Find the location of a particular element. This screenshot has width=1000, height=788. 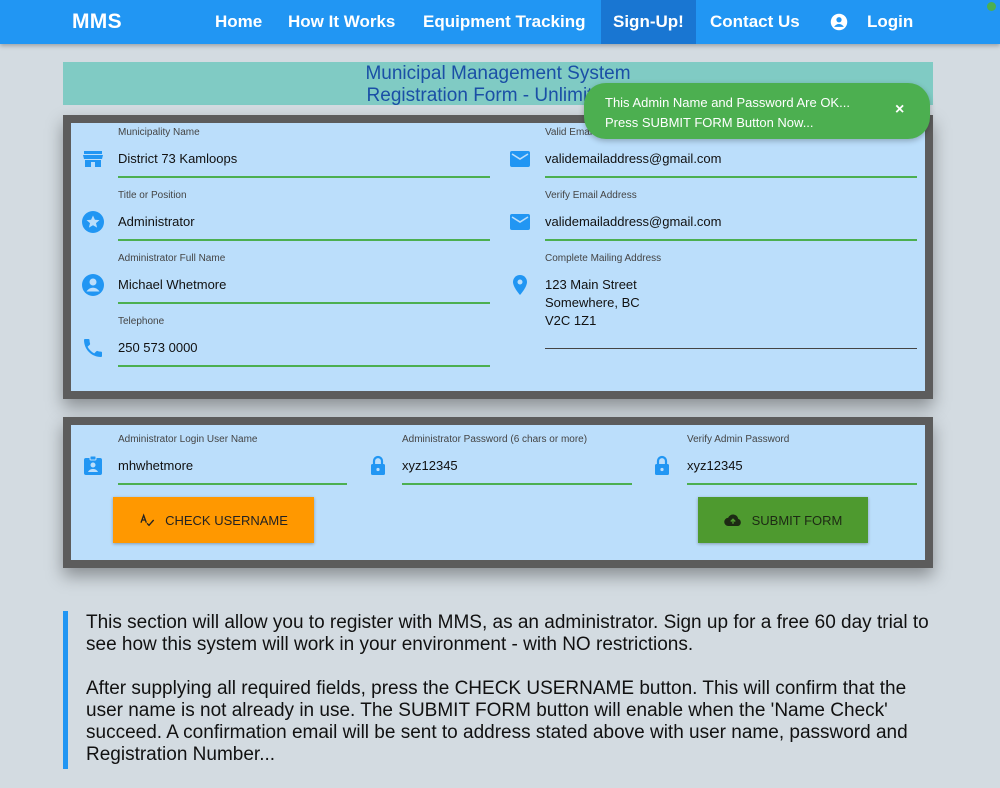

brand-logo-text: MMS is located at coordinates (97, 22).